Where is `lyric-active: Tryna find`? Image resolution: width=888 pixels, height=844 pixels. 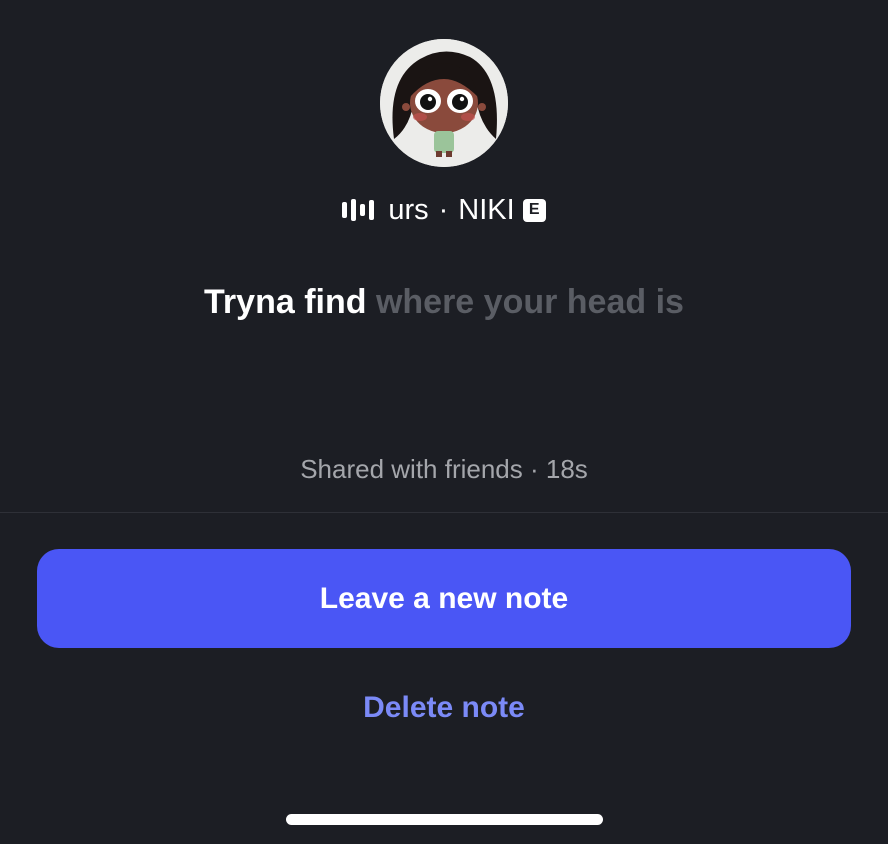 lyric-active: Tryna find is located at coordinates (285, 302).